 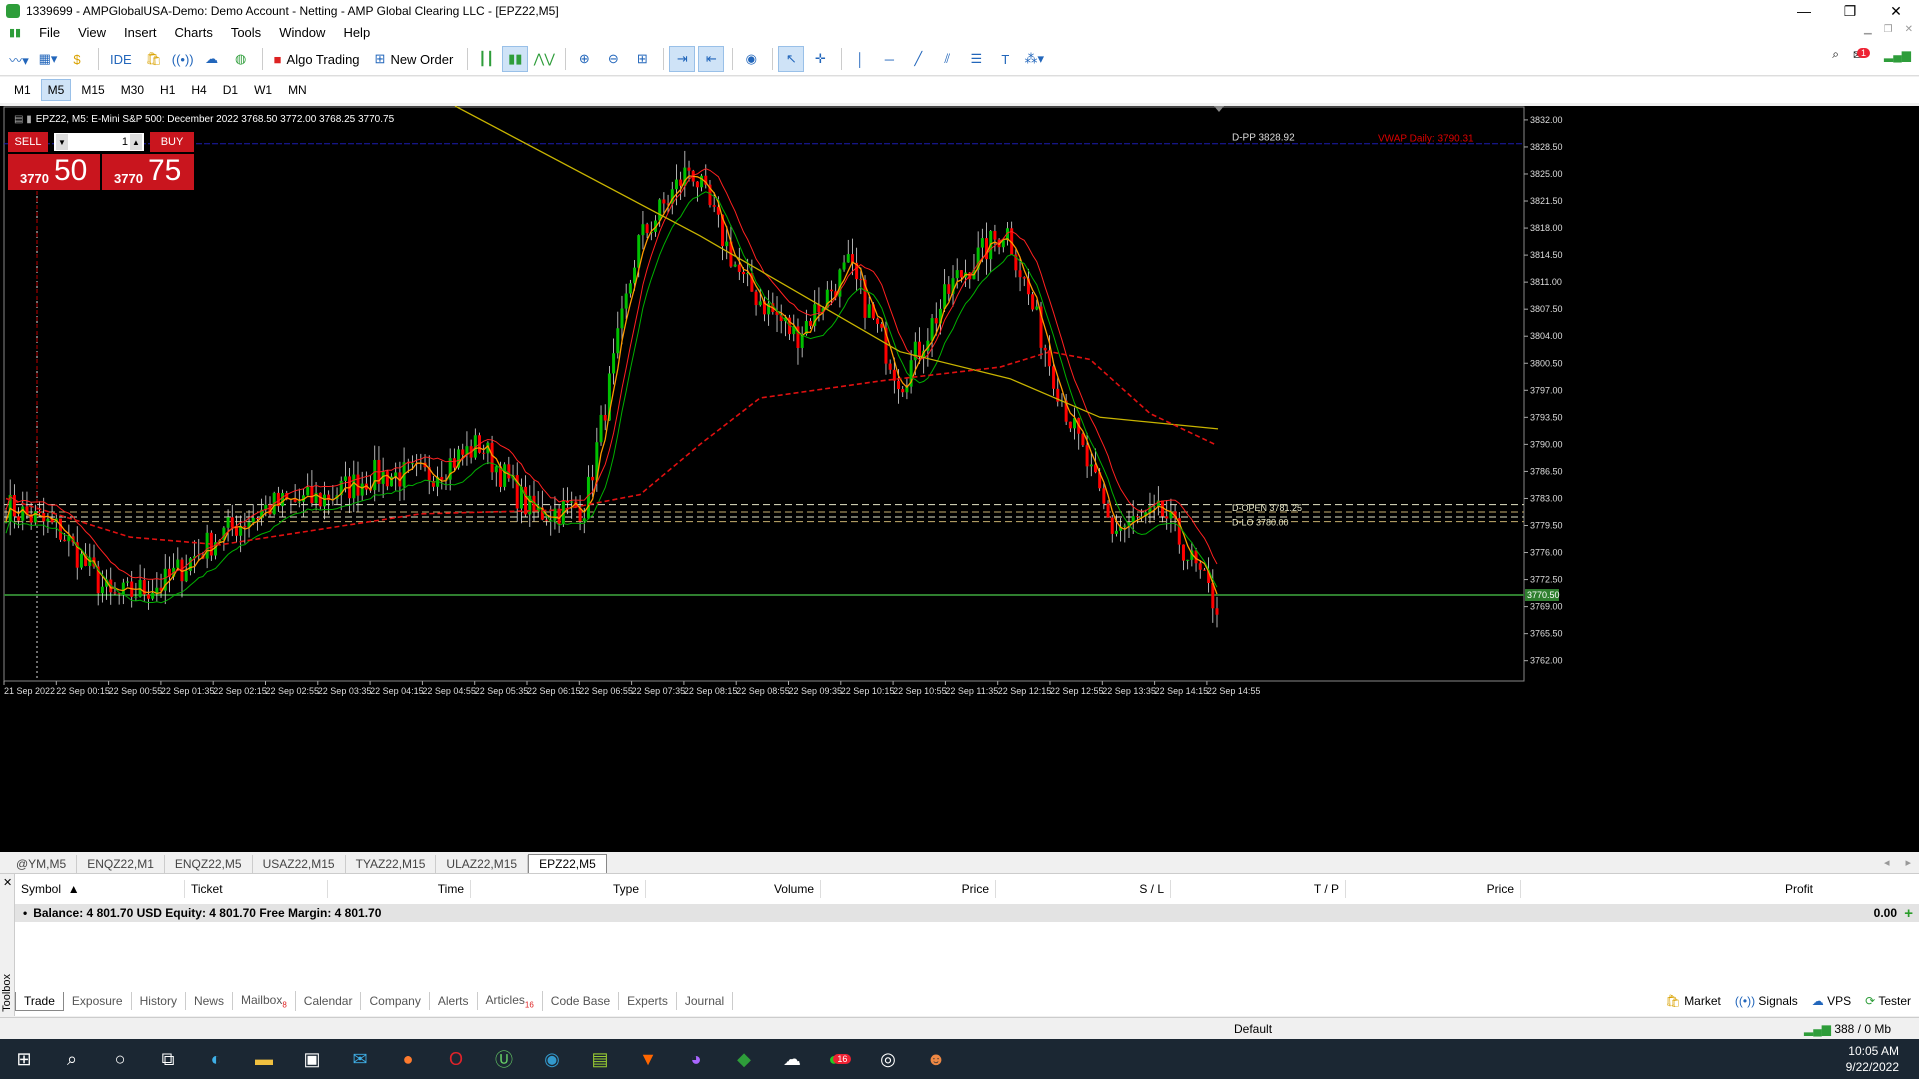 What do you see at coordinates (1887, 862) in the screenshot?
I see `tabs-scroll-left-icon: ◂` at bounding box center [1887, 862].